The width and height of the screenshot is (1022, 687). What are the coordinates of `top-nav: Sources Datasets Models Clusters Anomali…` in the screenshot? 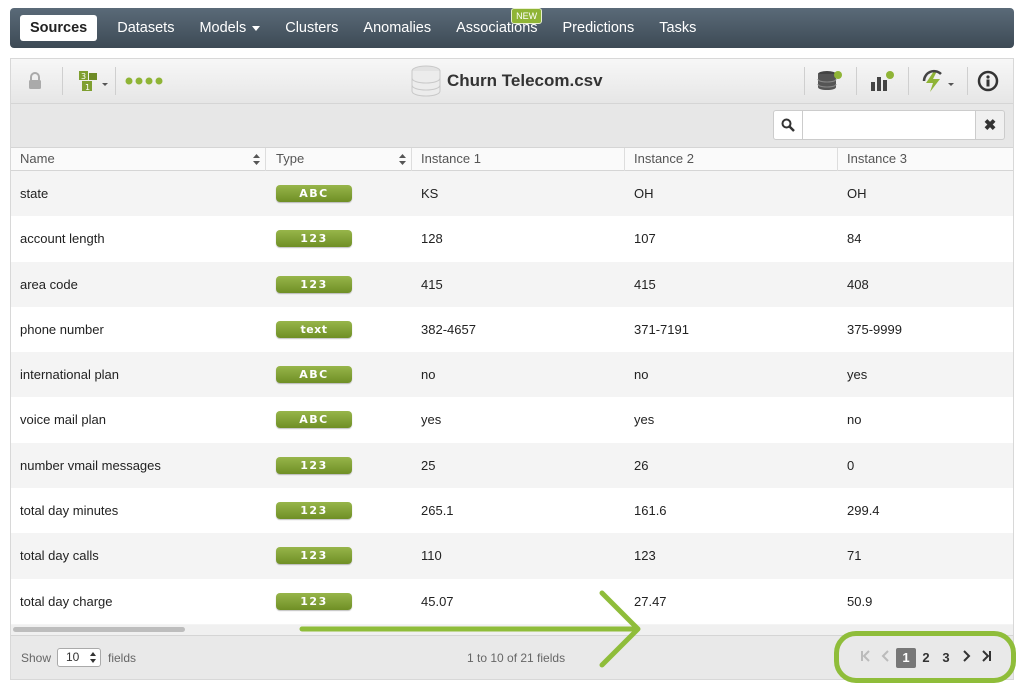 It's located at (512, 28).